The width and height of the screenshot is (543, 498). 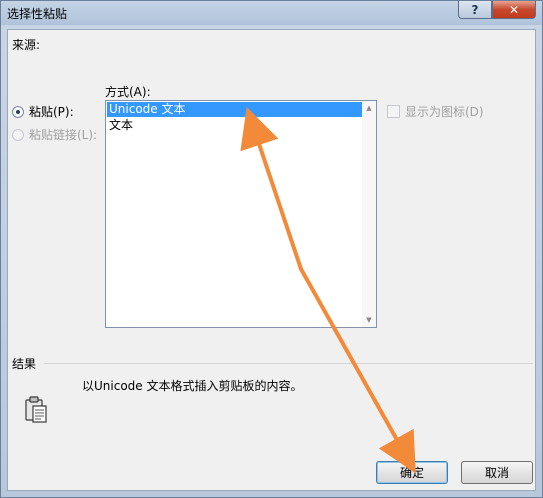 What do you see at coordinates (192, 386) in the screenshot?
I see `result-description: 以Unicode 文本格式插入剪贴板的内容。` at bounding box center [192, 386].